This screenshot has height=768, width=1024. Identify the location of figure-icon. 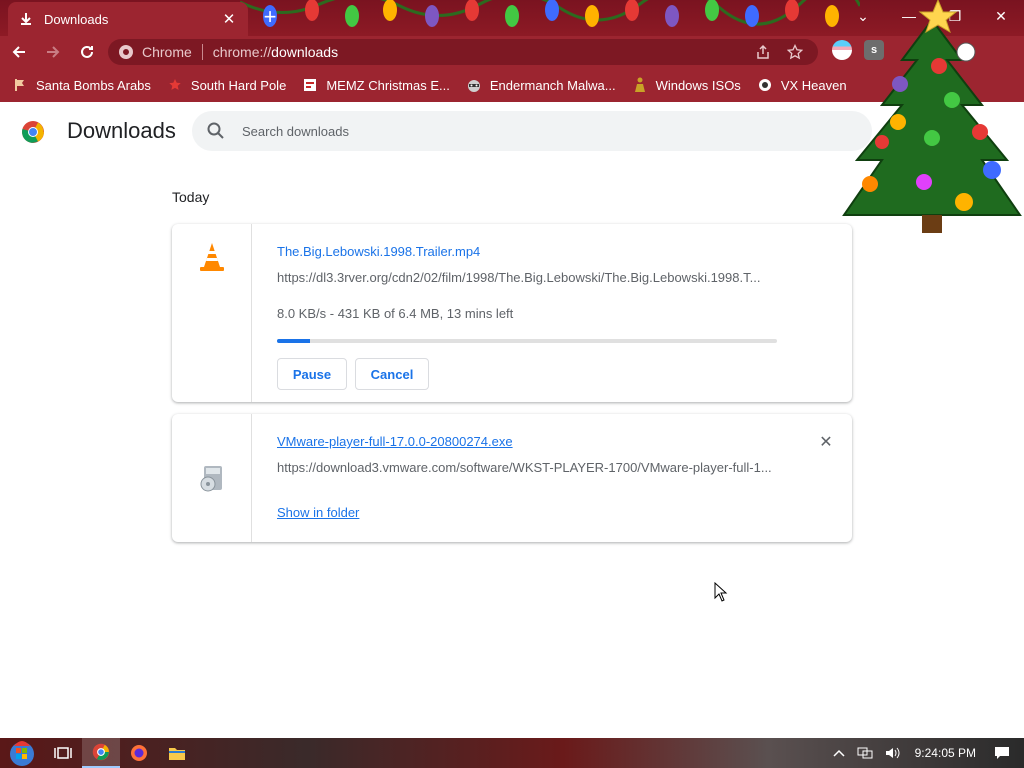
(640, 85).